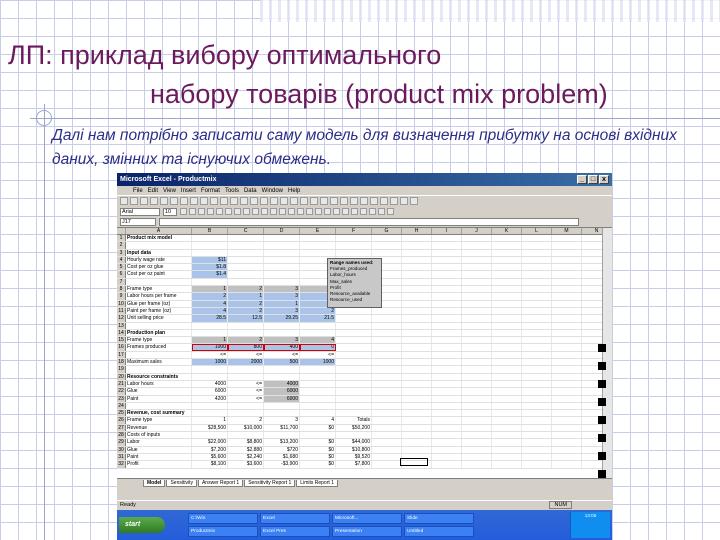 Image resolution: width=720 pixels, height=540 pixels. What do you see at coordinates (121, 231) in the screenshot?
I see `corner-cell` at bounding box center [121, 231].